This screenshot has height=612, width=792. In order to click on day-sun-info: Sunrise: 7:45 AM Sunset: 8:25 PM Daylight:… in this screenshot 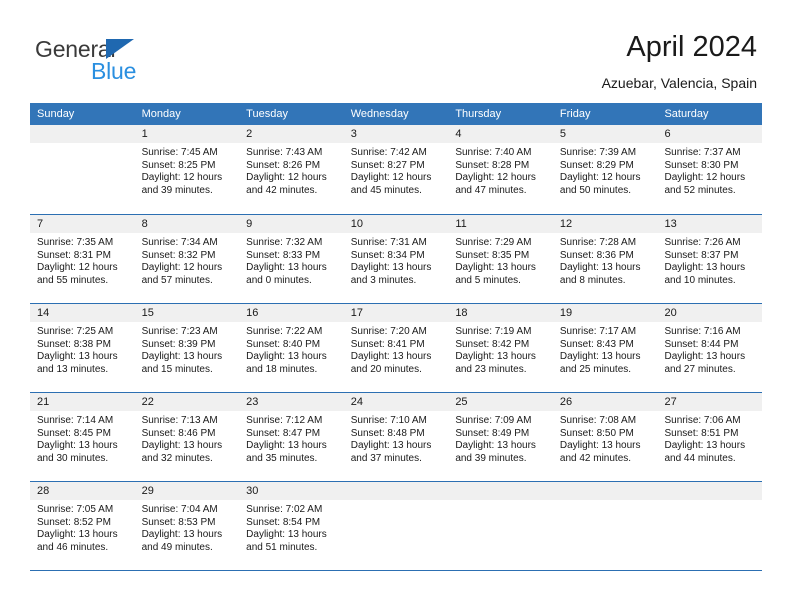, I will do `click(187, 170)`.